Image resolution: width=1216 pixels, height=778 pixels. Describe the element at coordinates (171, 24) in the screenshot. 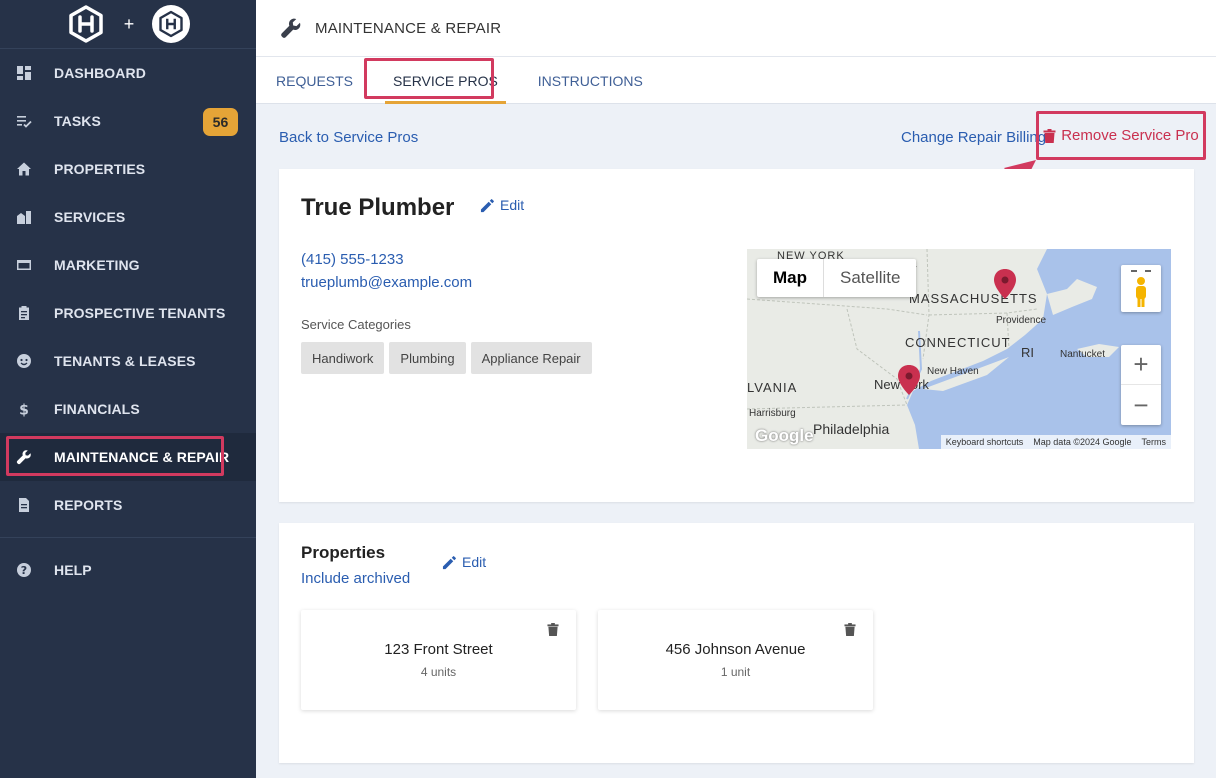

I see `partner-logo` at that location.